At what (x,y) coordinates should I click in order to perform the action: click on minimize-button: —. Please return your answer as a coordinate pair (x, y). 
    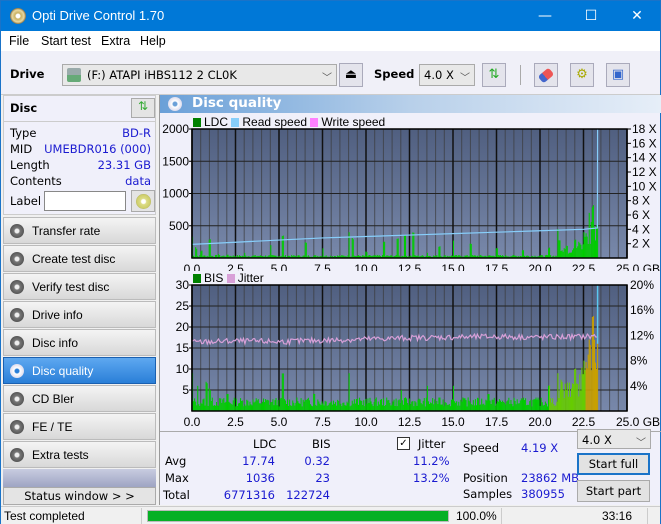
    Looking at the image, I should click on (545, 16).